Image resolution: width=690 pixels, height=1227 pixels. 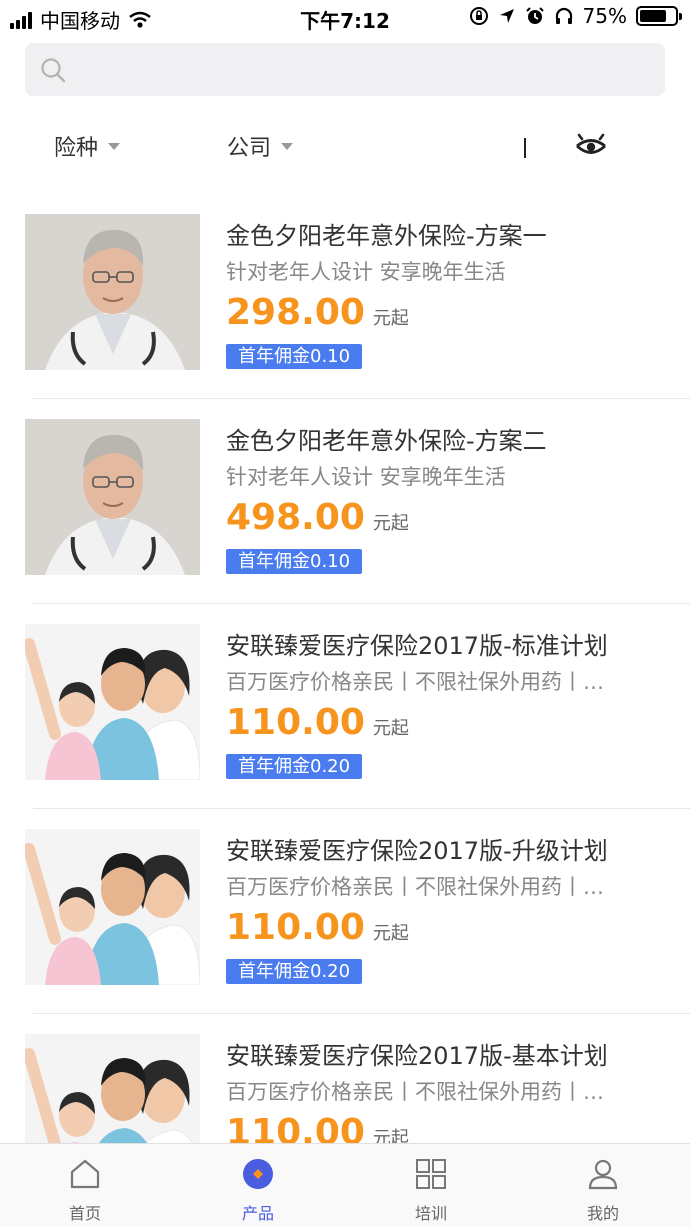 I want to click on product-title: 安联臻爱医疗保险2017版-升级计划, so click(x=417, y=851).